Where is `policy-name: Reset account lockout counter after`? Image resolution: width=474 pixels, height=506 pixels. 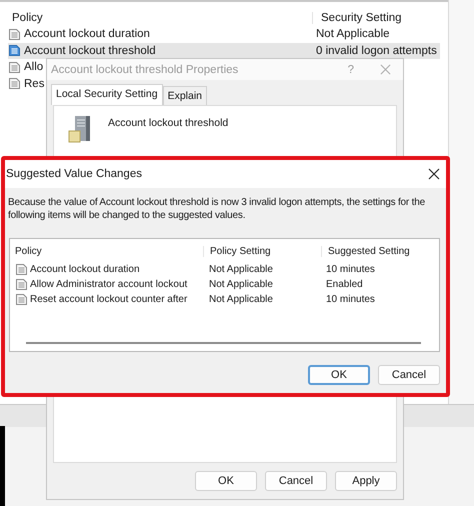
policy-name: Reset account lockout counter after is located at coordinates (109, 299).